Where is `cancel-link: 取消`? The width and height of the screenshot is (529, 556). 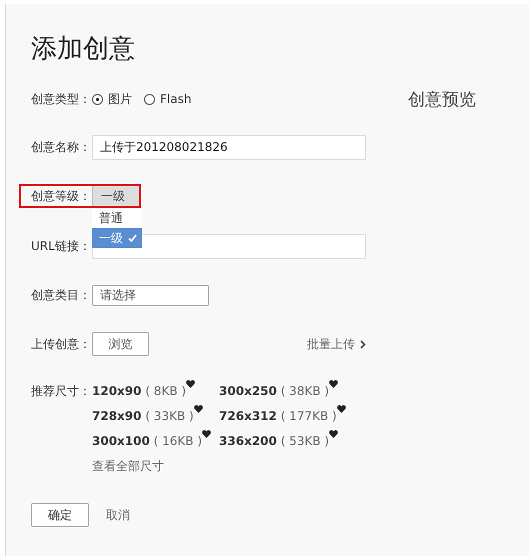 cancel-link: 取消 is located at coordinates (118, 515).